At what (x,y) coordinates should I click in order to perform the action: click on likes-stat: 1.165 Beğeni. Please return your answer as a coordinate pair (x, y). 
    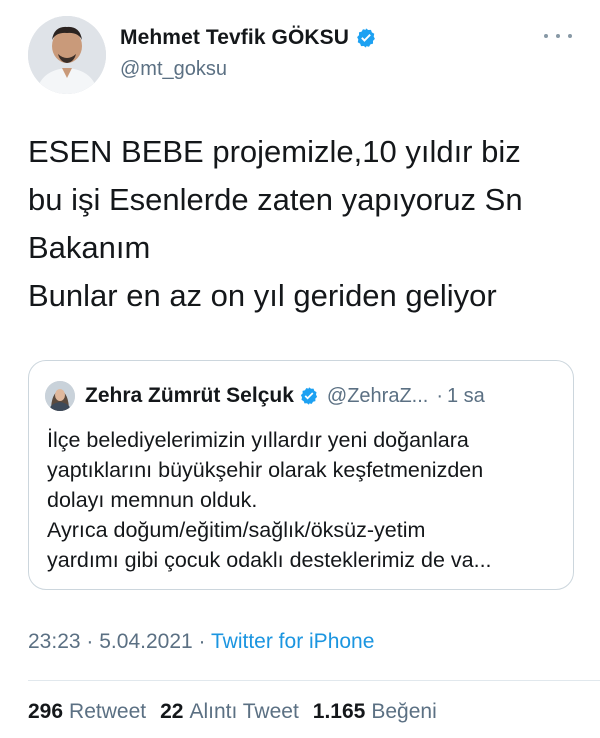
    Looking at the image, I should click on (375, 712).